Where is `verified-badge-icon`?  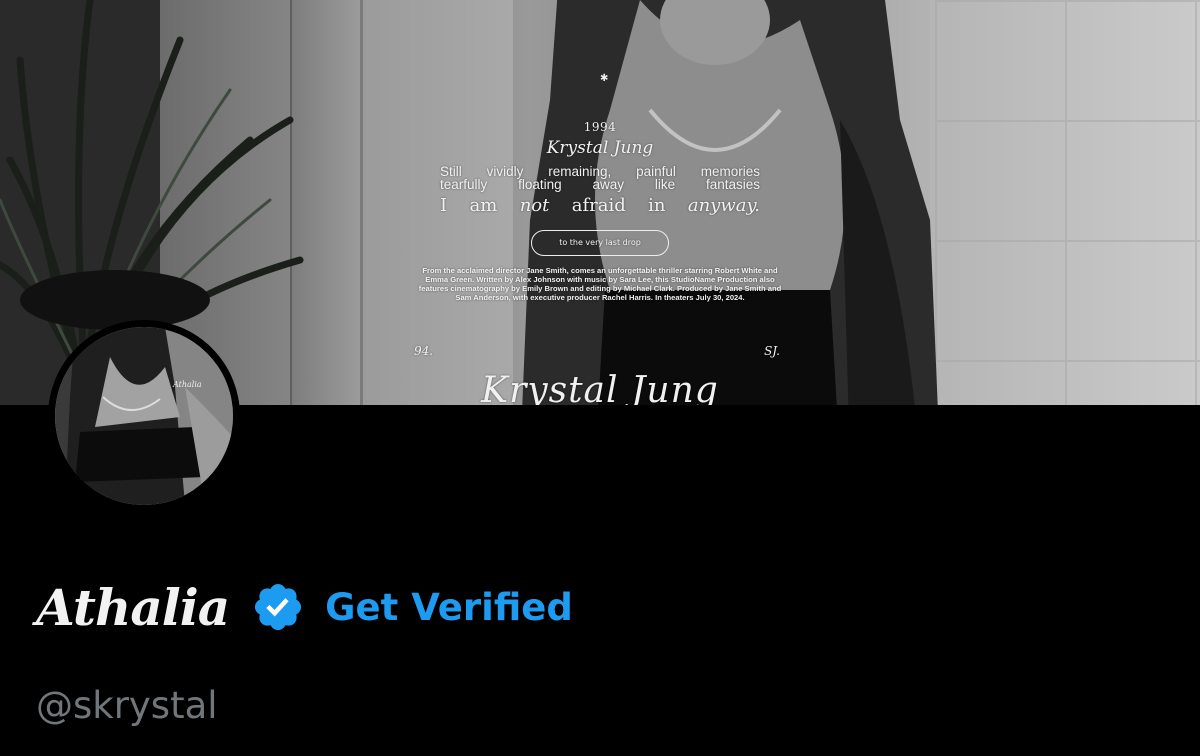
verified-badge-icon is located at coordinates (278, 607).